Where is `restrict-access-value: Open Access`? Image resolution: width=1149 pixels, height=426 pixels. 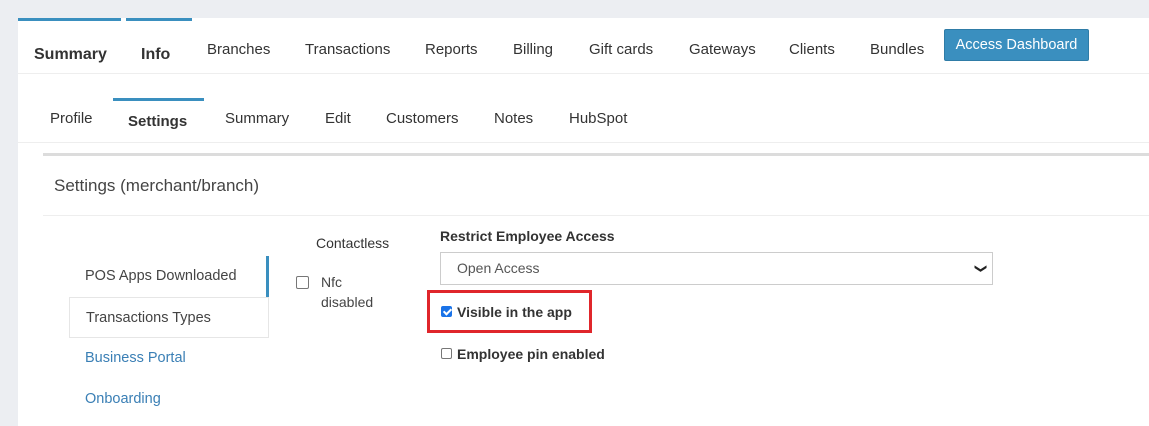
restrict-access-value: Open Access is located at coordinates (498, 268).